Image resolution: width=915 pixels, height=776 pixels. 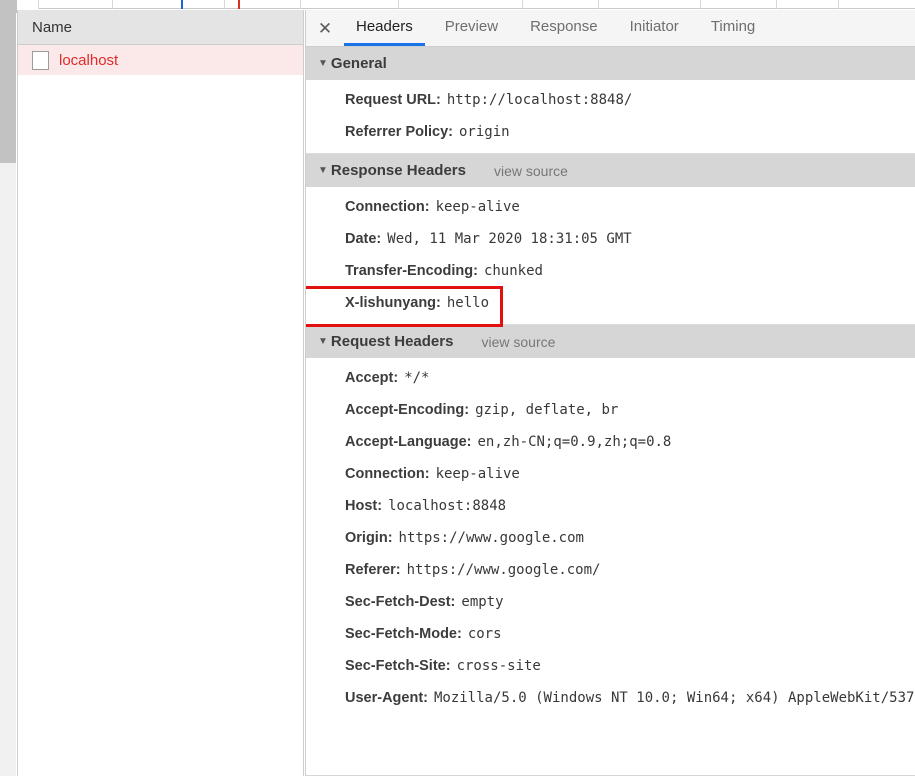 I want to click on section-header-response-headers: ▼ Response Headers view source, so click(x=610, y=170).